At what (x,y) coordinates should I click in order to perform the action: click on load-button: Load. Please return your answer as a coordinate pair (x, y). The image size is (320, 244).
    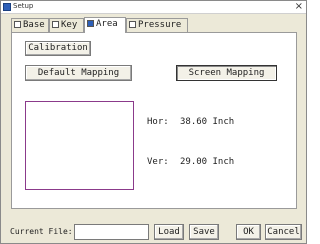
    Looking at the image, I should click on (169, 232).